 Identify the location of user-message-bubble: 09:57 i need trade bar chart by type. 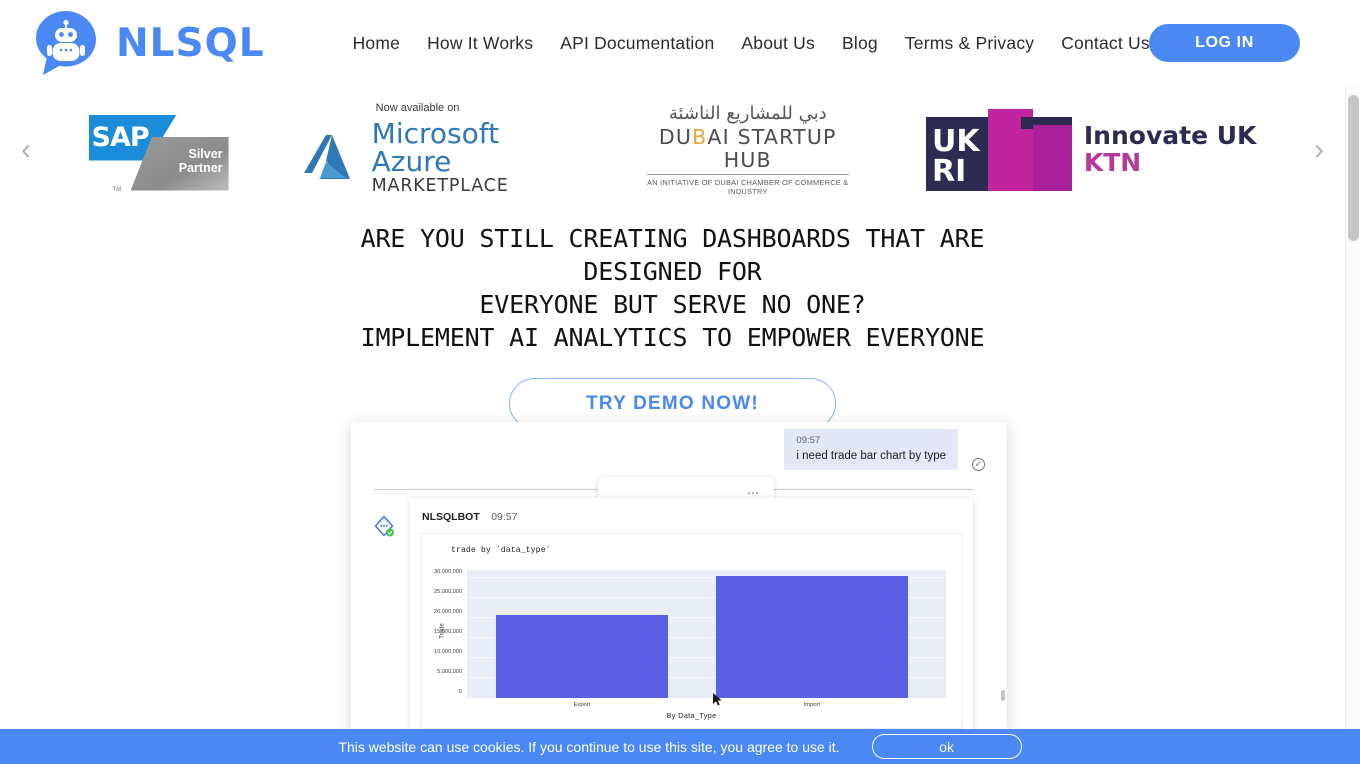
(871, 449).